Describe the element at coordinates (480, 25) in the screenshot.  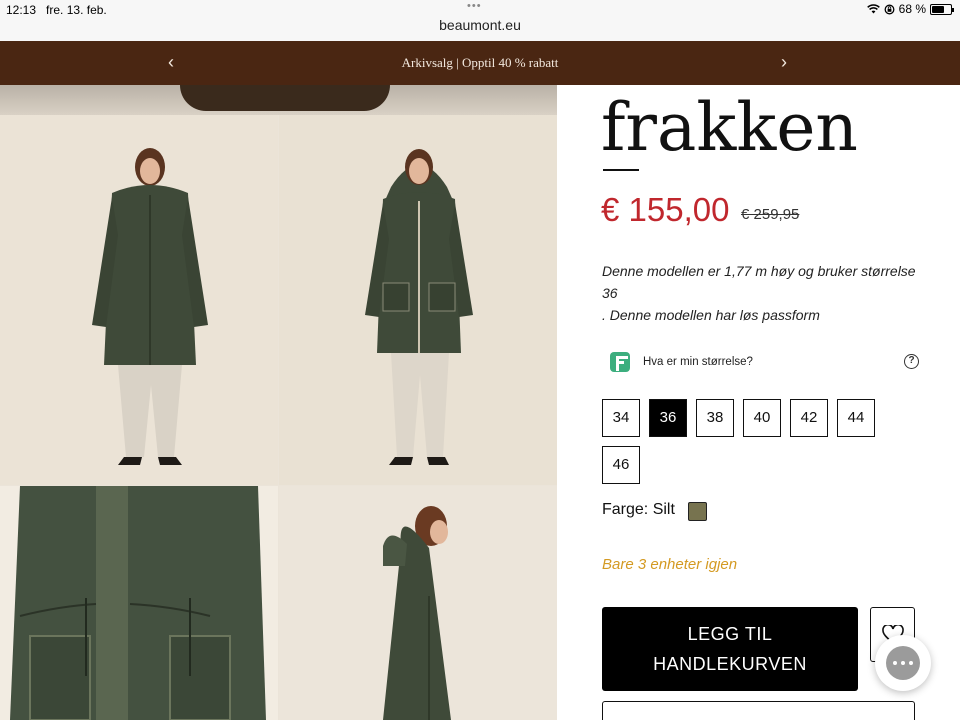
I see `address-bar-url: beaumont.eu` at that location.